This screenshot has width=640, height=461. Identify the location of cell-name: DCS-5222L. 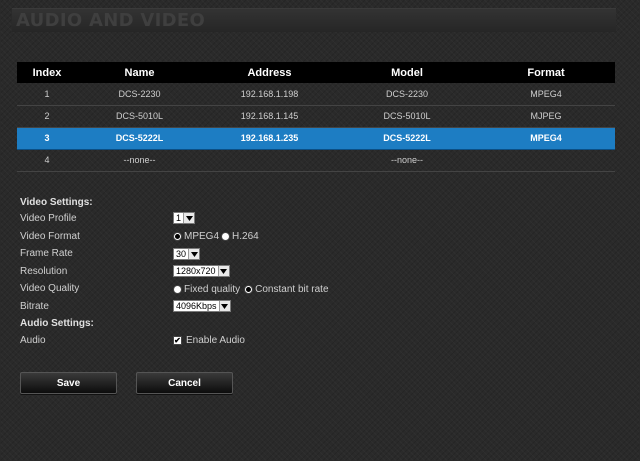
(139, 138).